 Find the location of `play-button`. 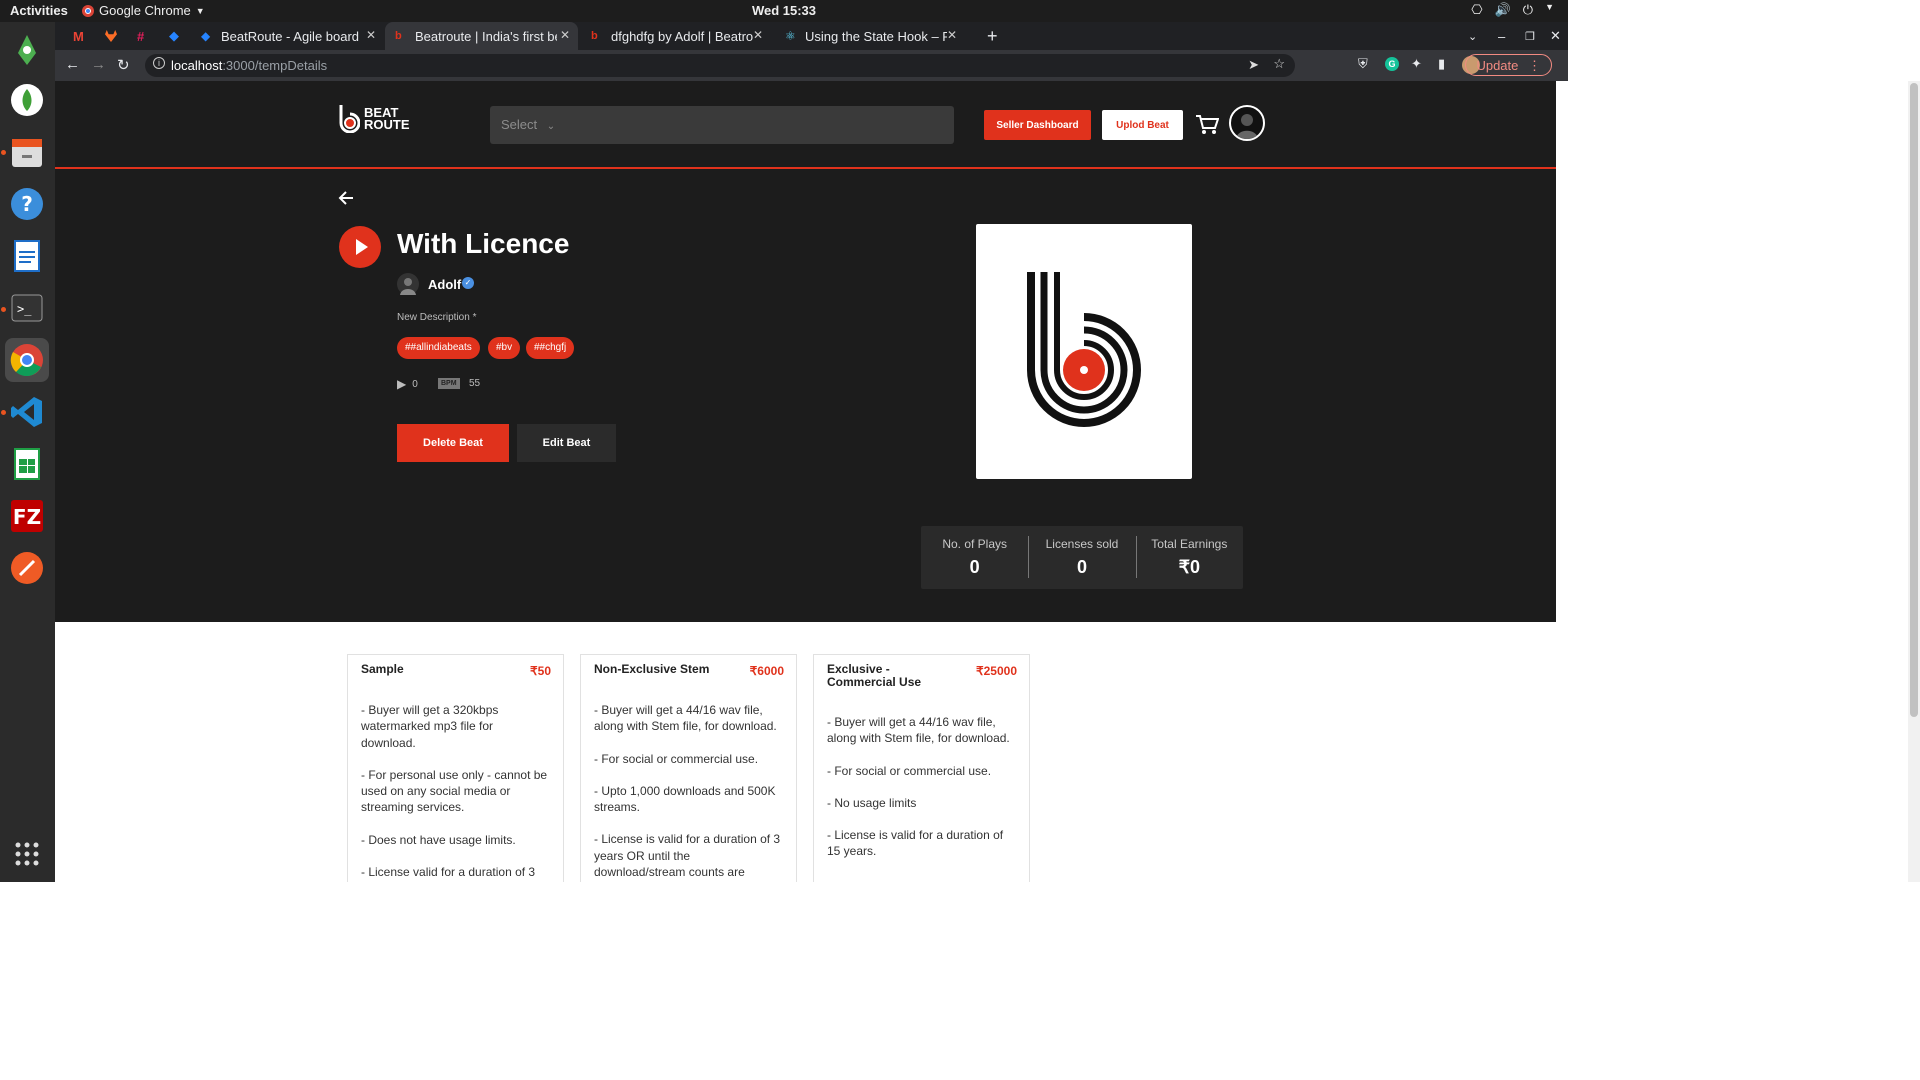

play-button is located at coordinates (360, 247).